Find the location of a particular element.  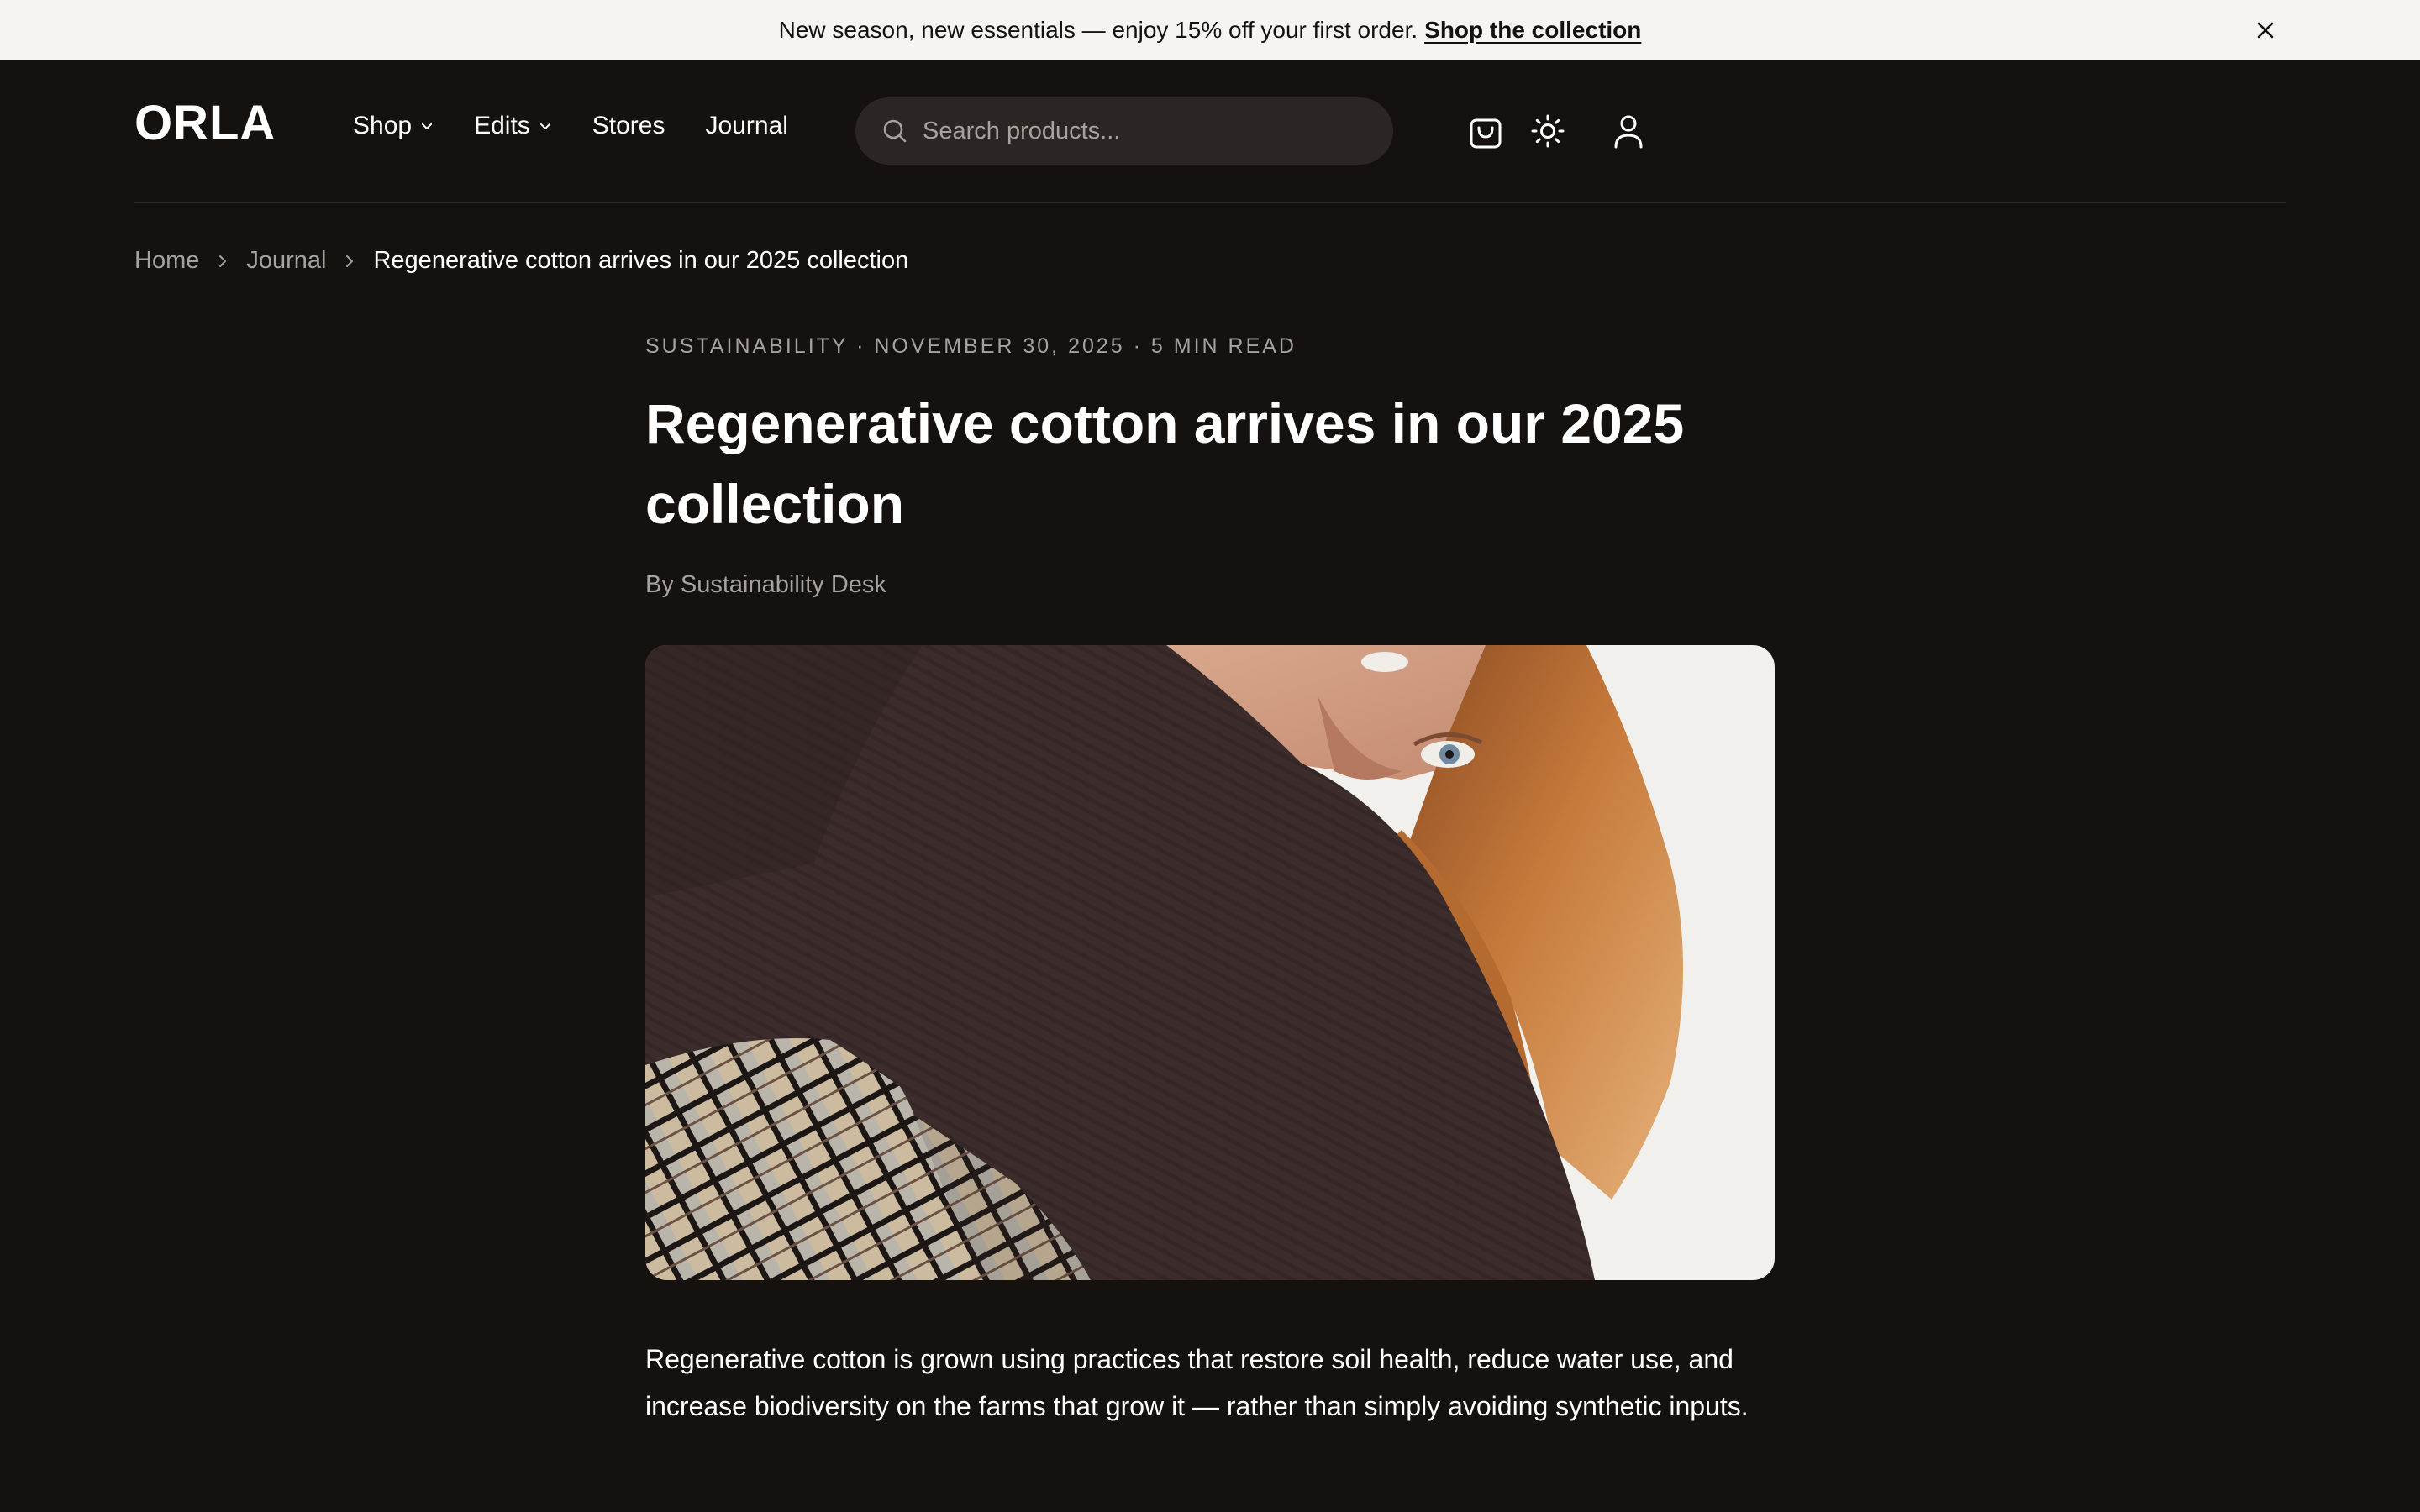

shop-collection-link: Shop the collection is located at coordinates (1532, 30).